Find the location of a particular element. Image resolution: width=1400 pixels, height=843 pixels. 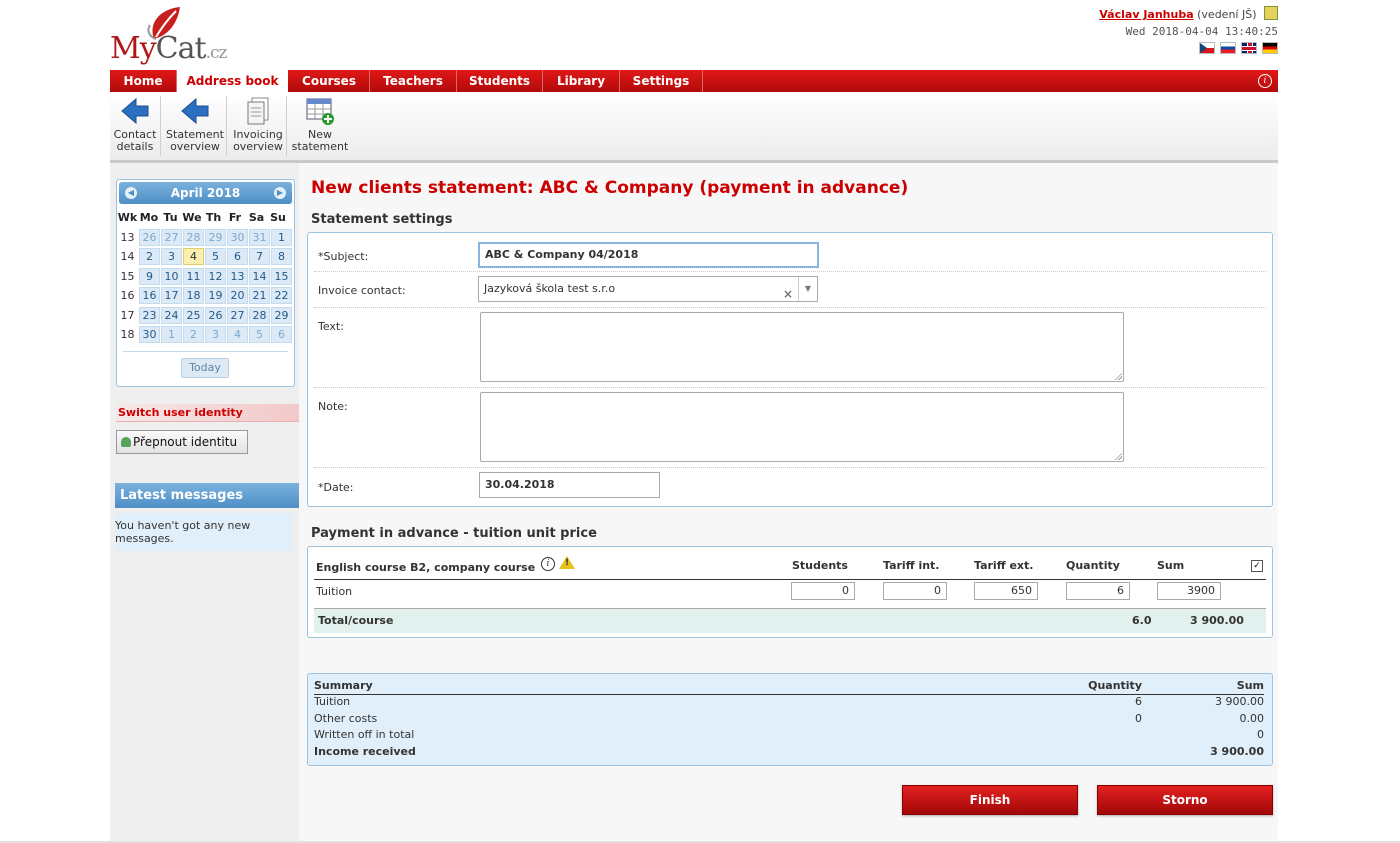

calendar-day: 13 is located at coordinates (237, 276).